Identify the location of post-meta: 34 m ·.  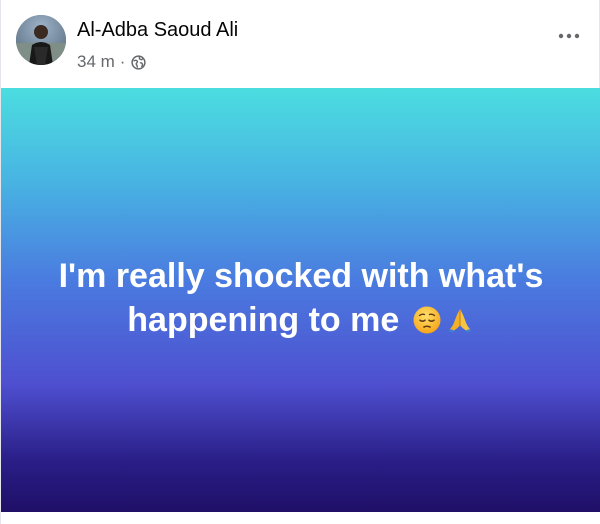
(112, 62).